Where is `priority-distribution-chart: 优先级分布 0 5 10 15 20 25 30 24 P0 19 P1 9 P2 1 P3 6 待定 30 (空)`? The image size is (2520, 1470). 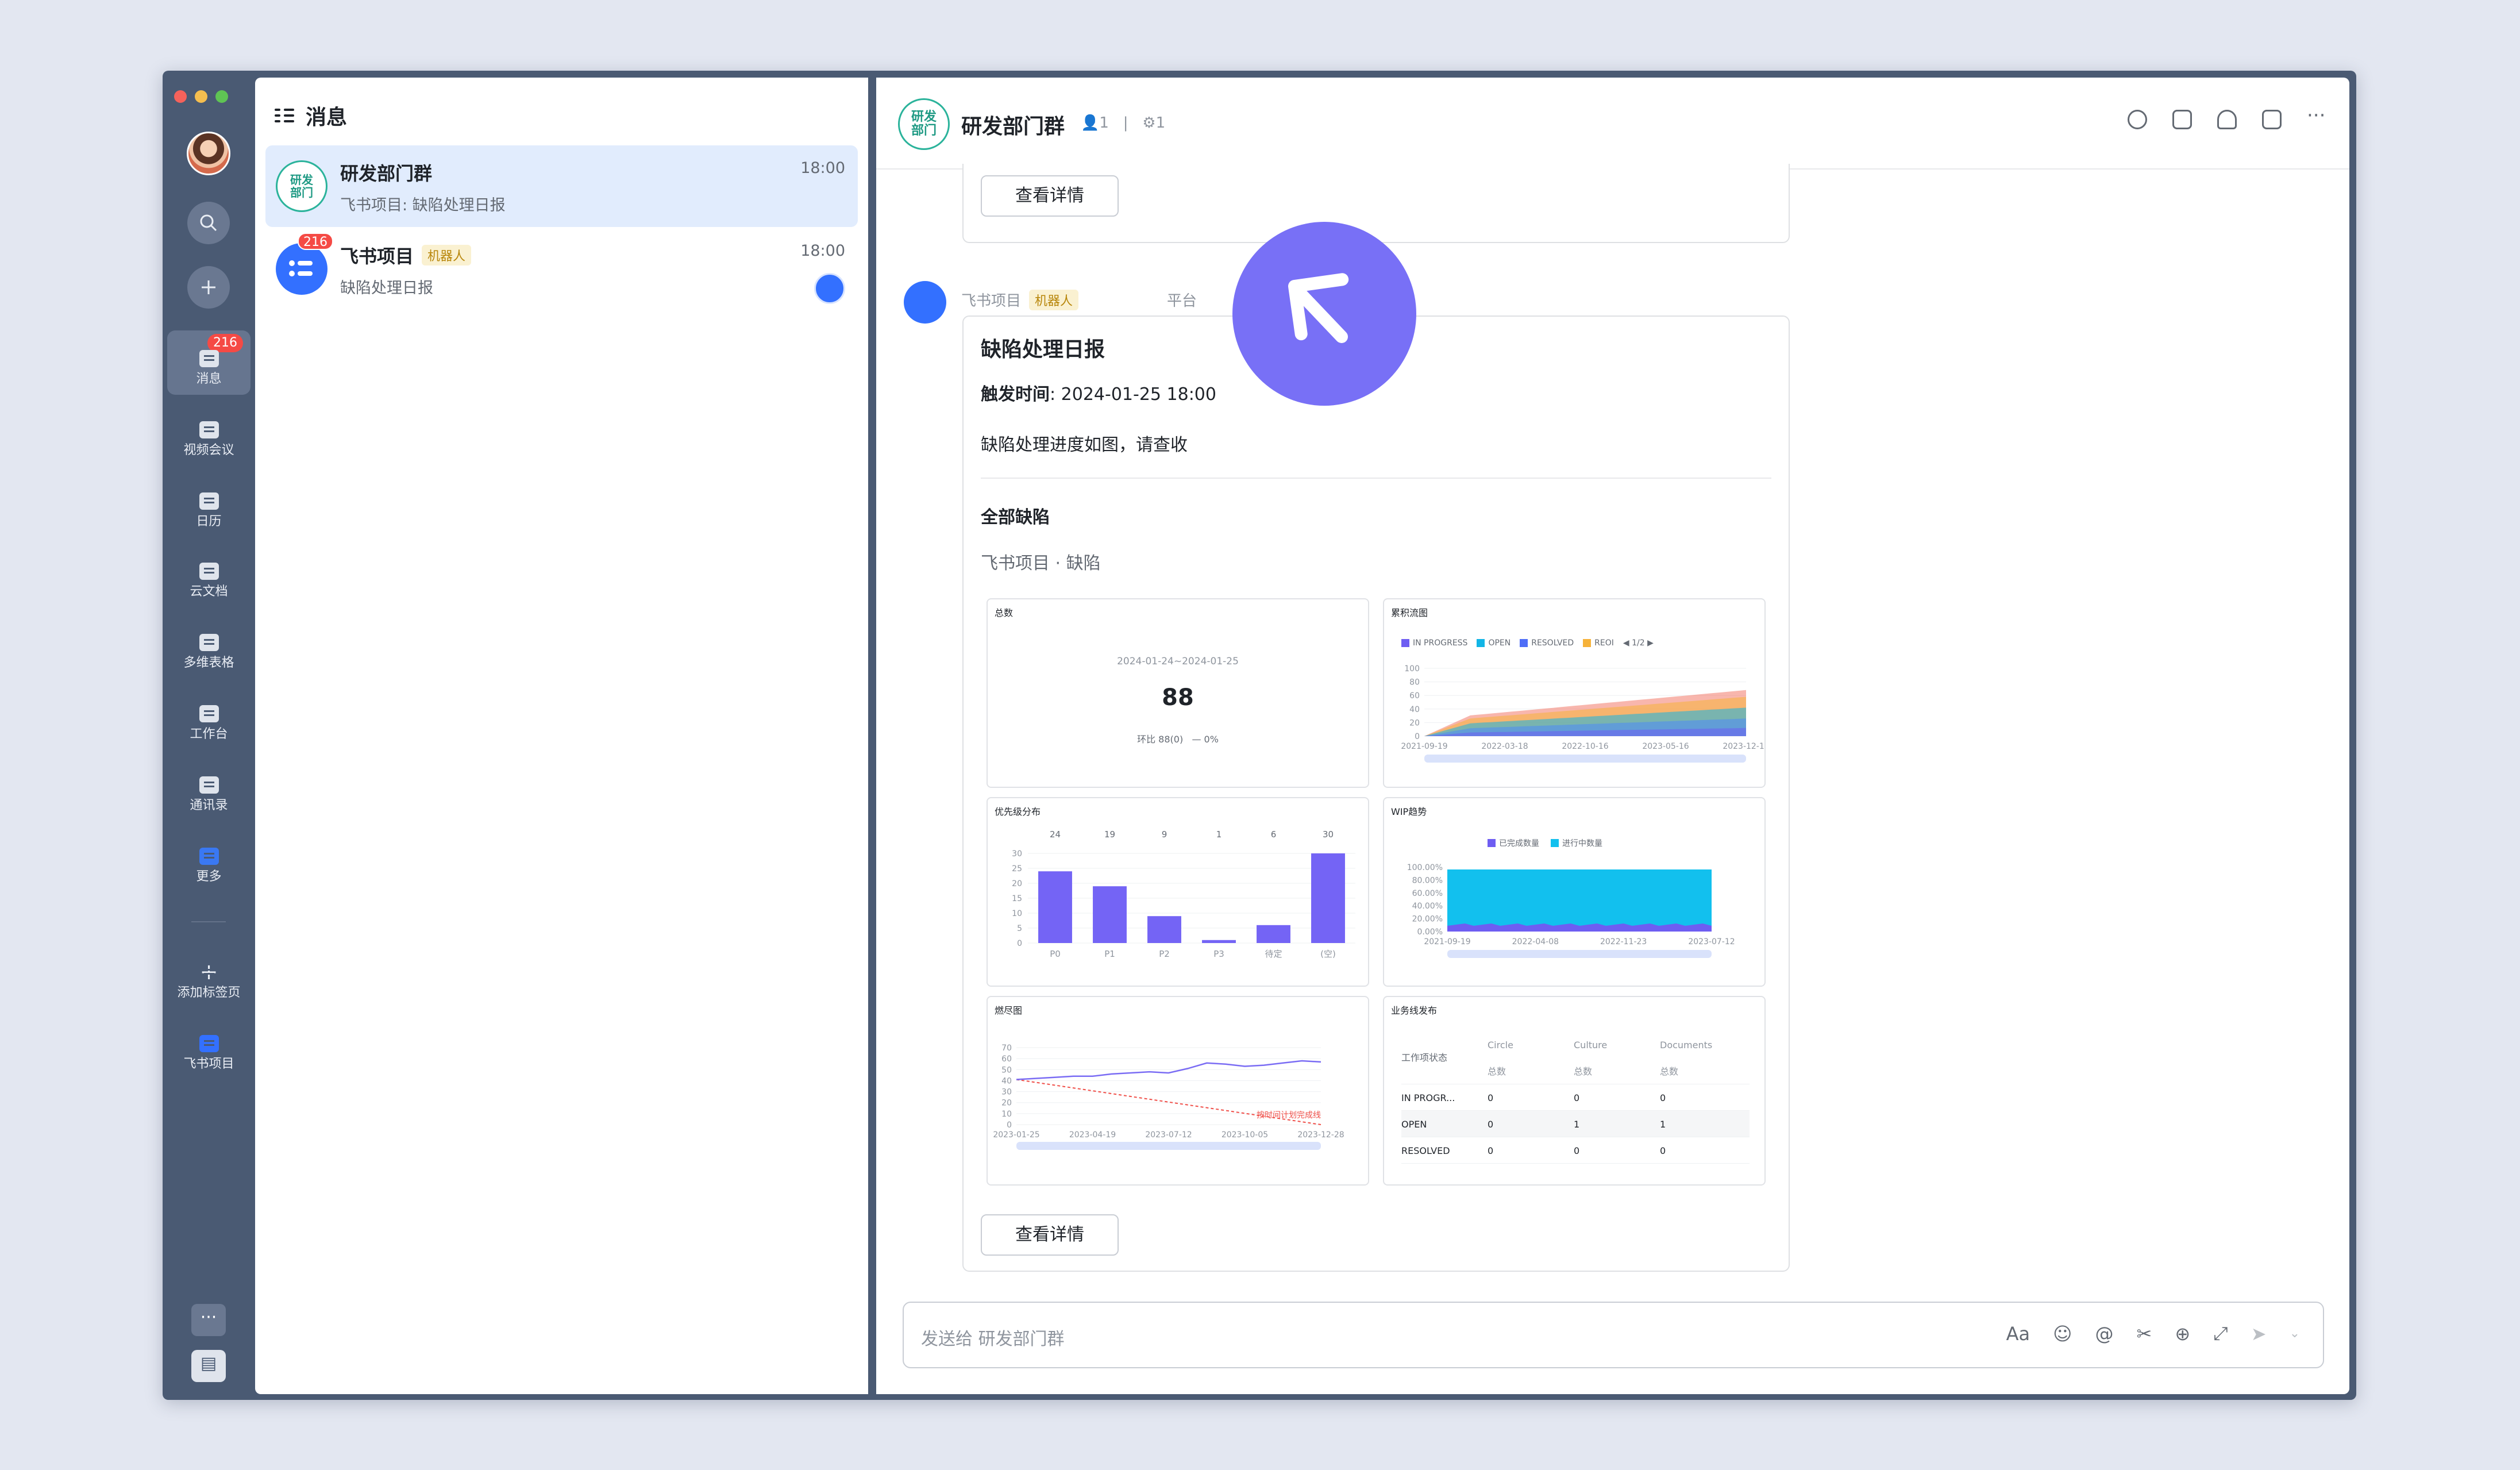 priority-distribution-chart: 优先级分布 0 5 10 15 20 25 30 24 P0 19 P1 9 P2 1 P3 6 待定 30 (空) is located at coordinates (1178, 892).